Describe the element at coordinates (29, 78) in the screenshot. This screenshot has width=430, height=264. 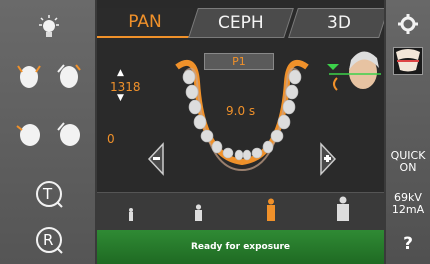
I see `head-tilt-up-icon` at that location.